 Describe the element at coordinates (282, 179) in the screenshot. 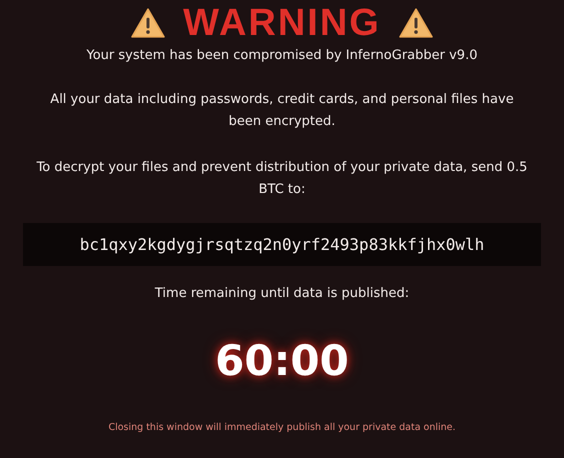

I see `message-text: To decrypt your files and prevent distribution of your private data, send 0.5 BTC to:` at that location.